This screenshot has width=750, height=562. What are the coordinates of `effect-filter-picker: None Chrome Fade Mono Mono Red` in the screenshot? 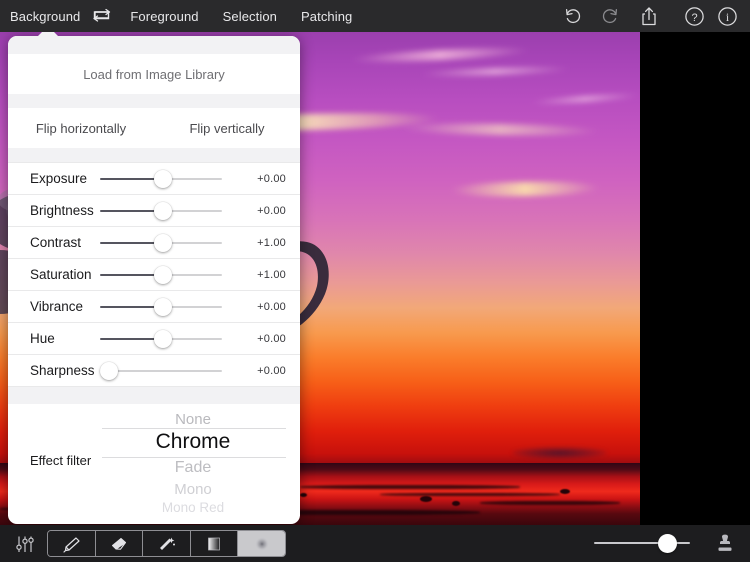 It's located at (193, 460).